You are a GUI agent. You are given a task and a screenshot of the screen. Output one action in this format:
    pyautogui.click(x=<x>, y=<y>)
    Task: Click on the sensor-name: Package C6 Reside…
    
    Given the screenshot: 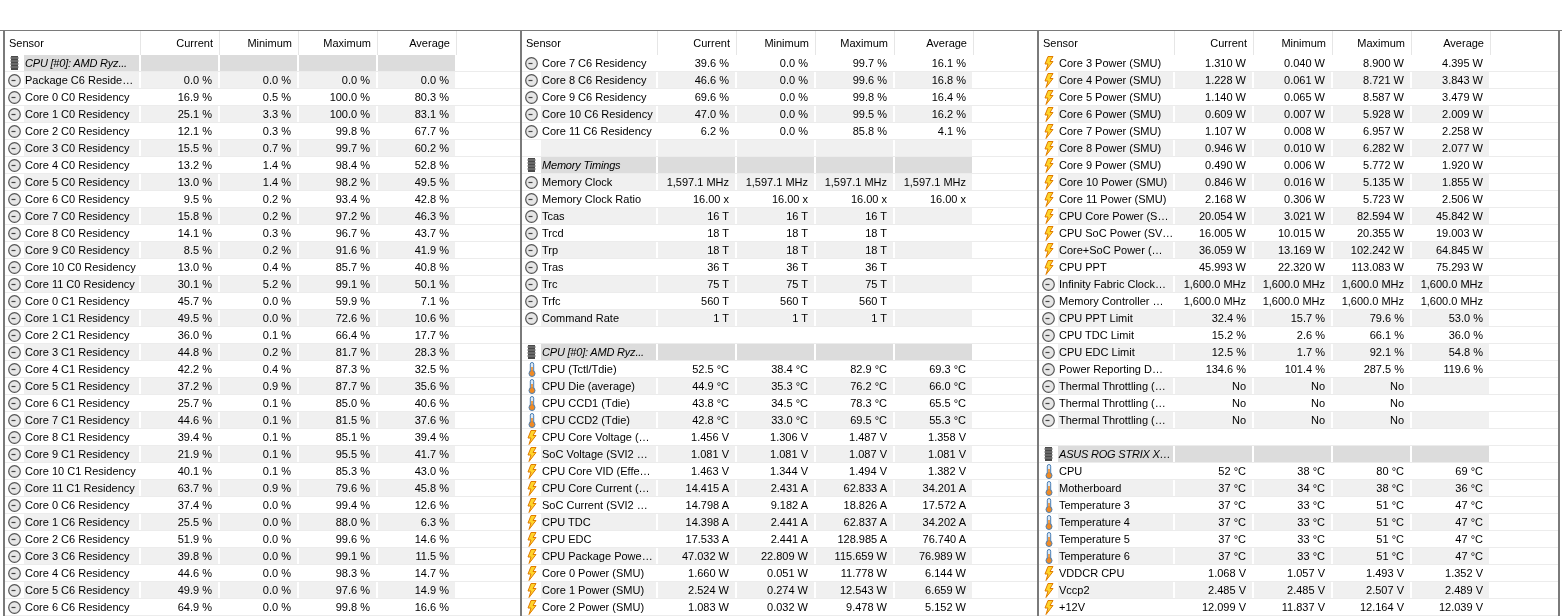 What is the action you would take?
    pyautogui.click(x=82, y=80)
    